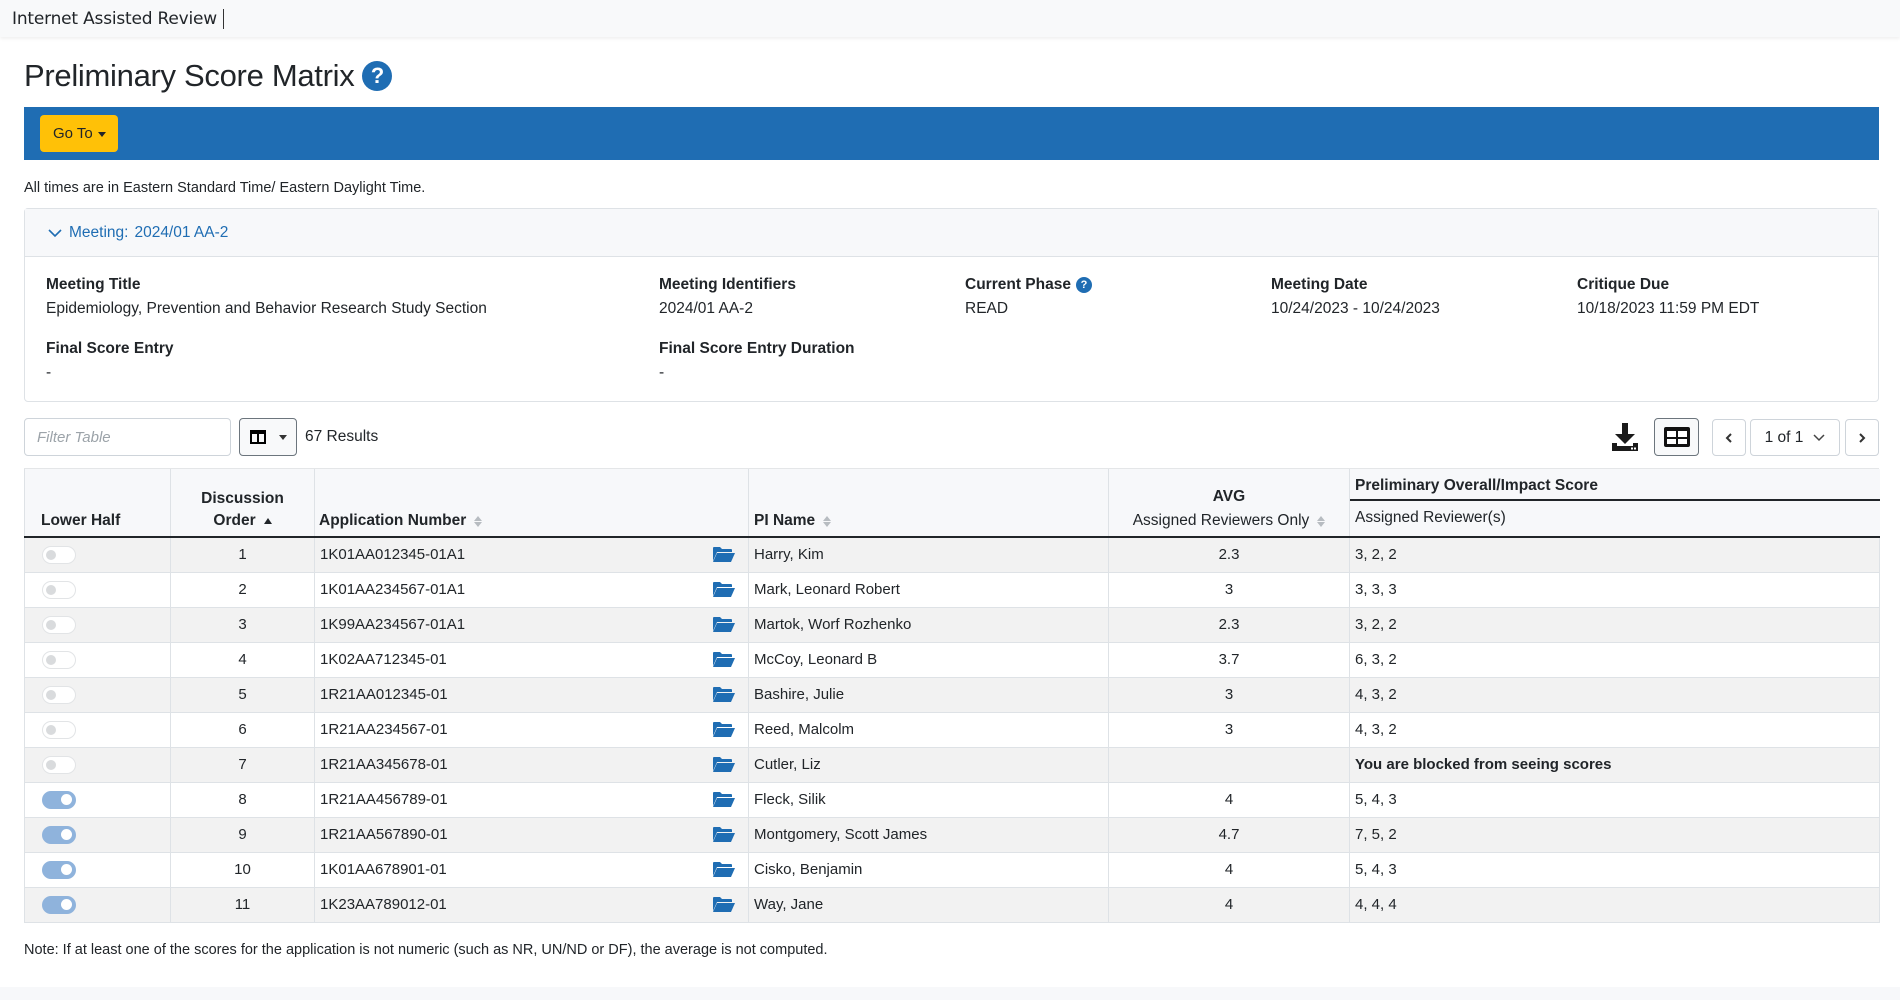 Image resolution: width=1900 pixels, height=1000 pixels. Describe the element at coordinates (1028, 297) in the screenshot. I see `field-current-phase: Current Phase ? READ` at that location.